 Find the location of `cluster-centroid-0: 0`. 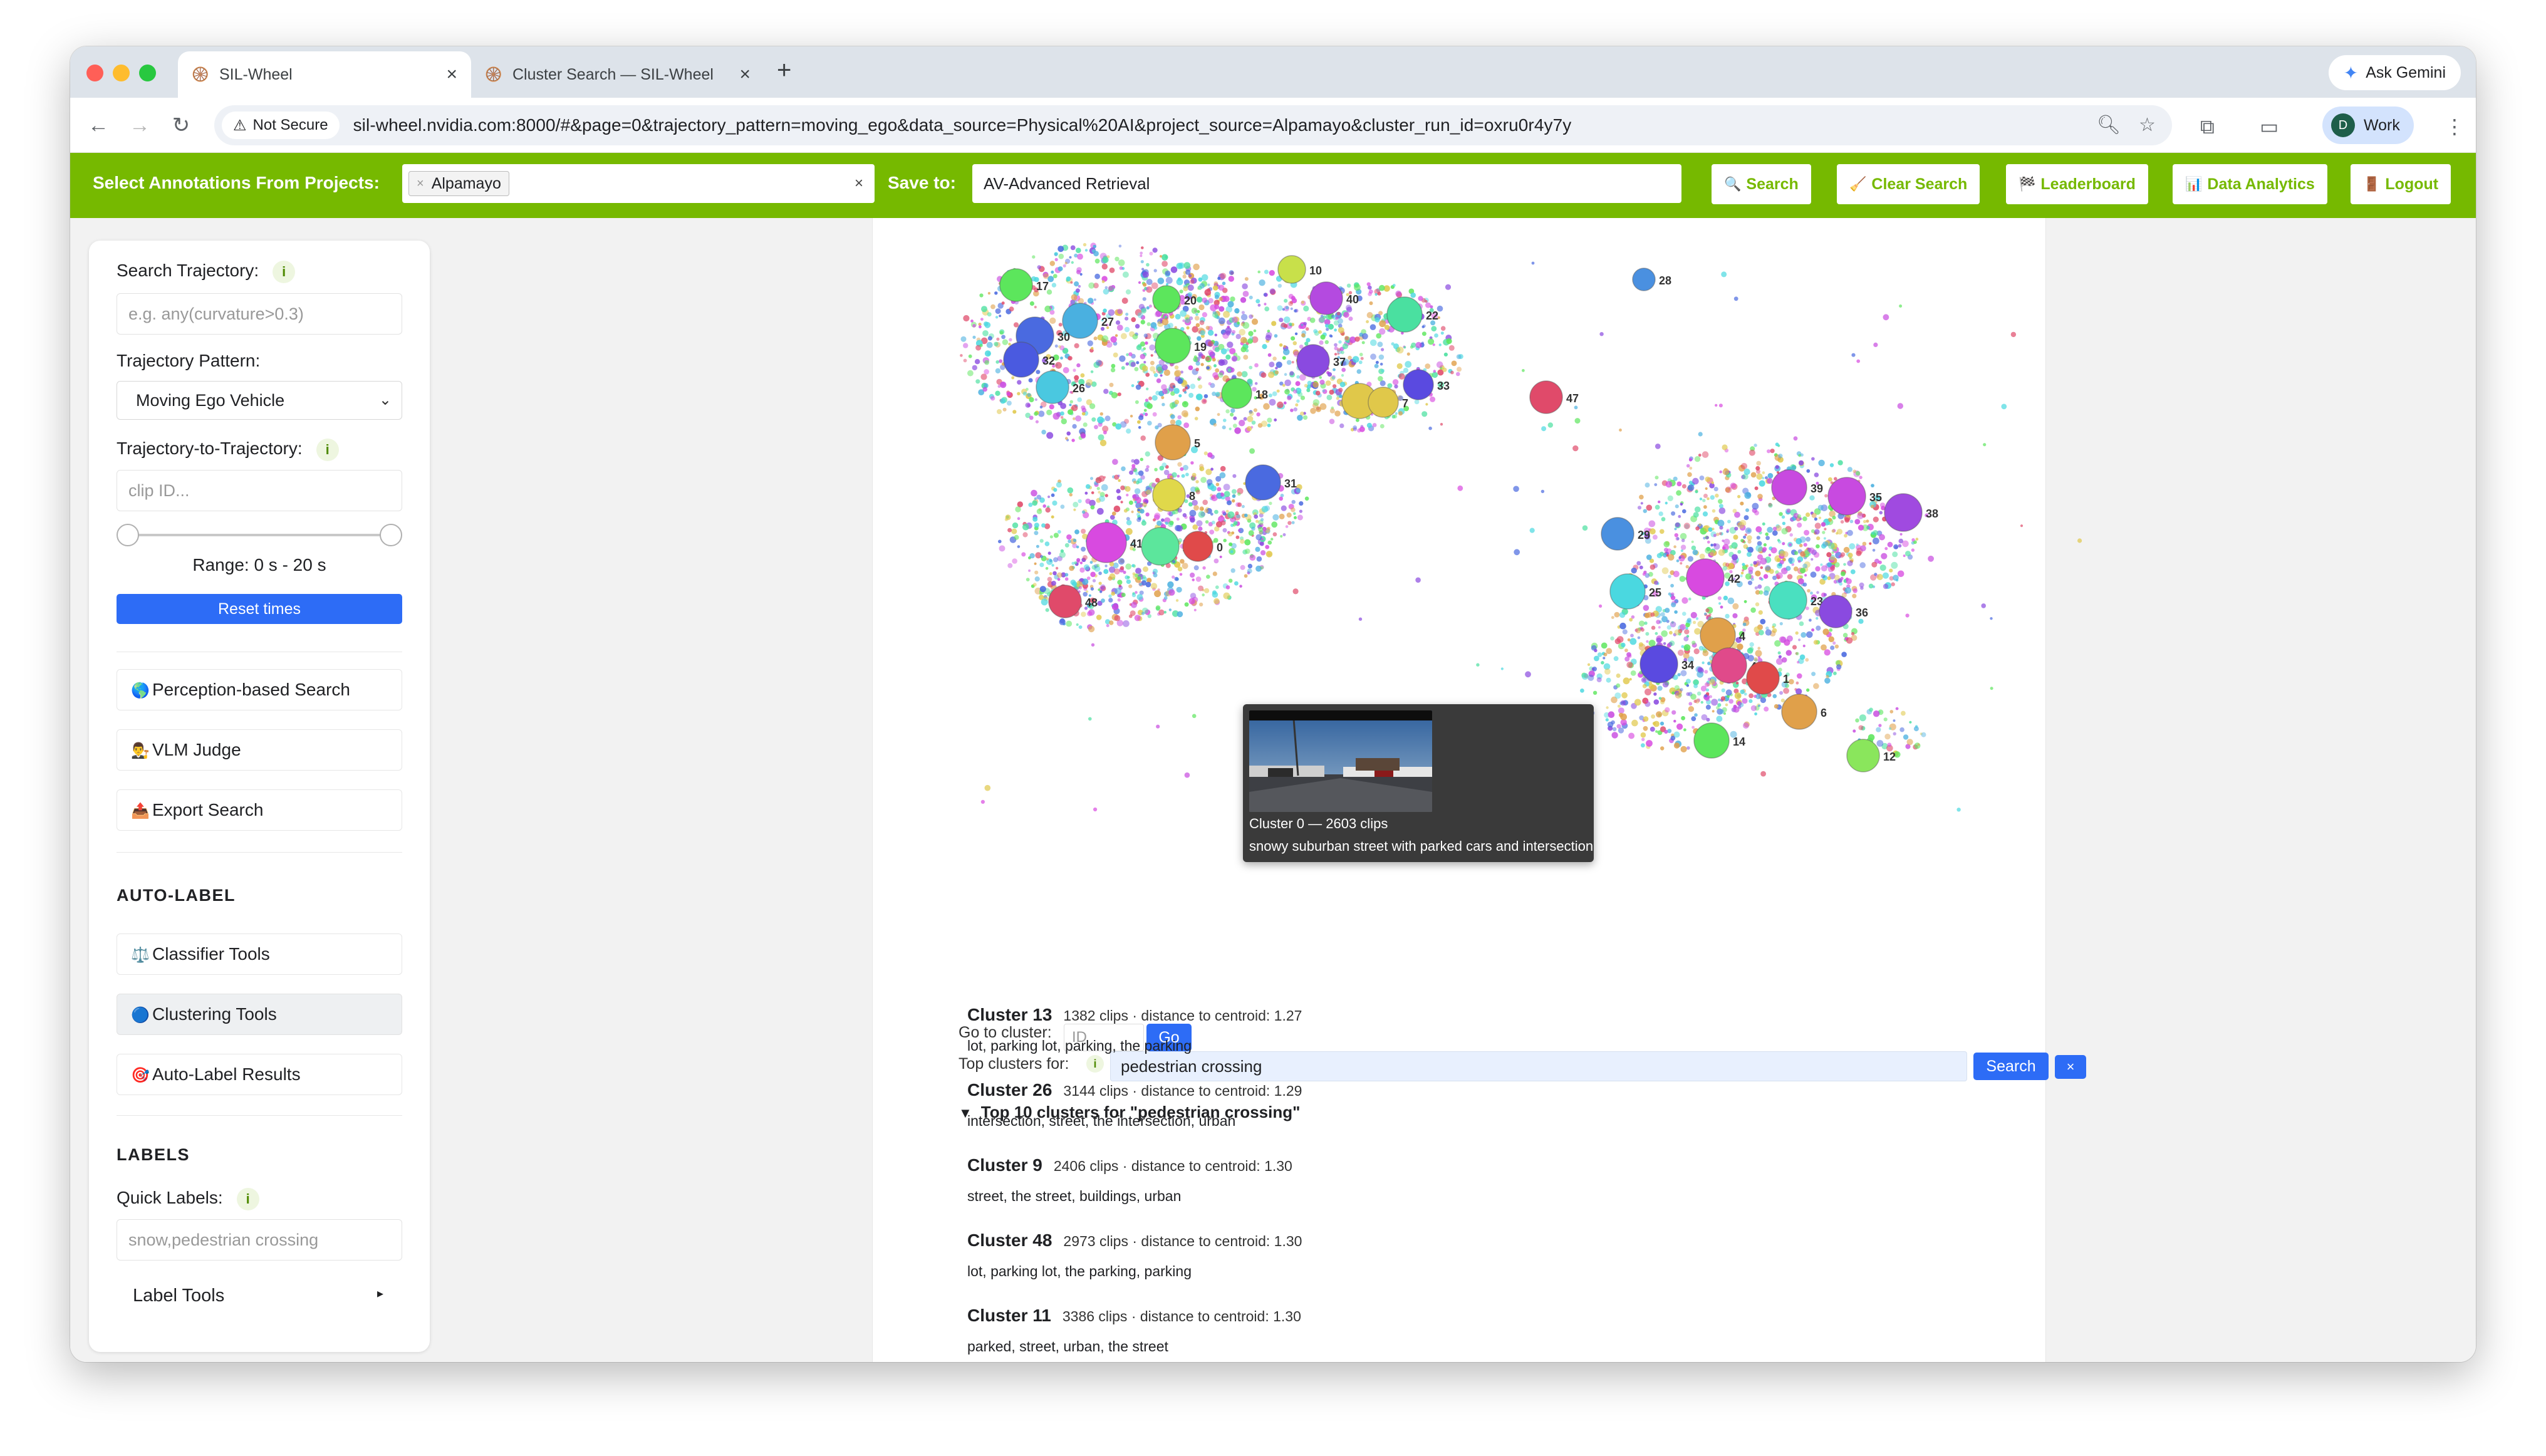

cluster-centroid-0: 0 is located at coordinates (1202, 547).